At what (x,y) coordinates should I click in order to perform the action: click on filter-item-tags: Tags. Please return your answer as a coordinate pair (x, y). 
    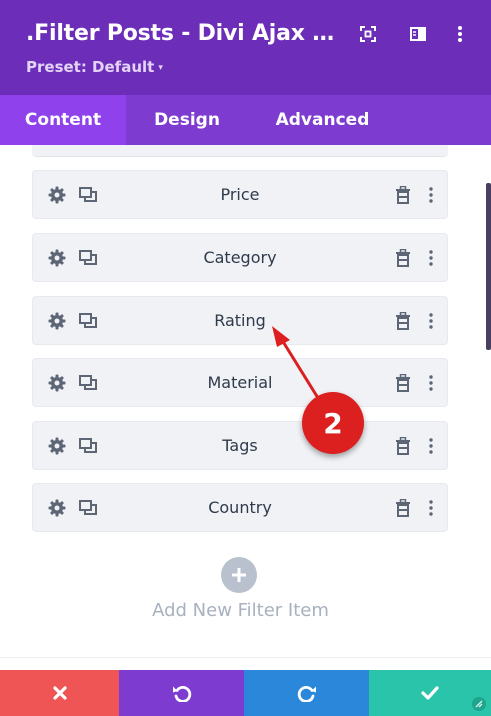
    Looking at the image, I should click on (240, 445).